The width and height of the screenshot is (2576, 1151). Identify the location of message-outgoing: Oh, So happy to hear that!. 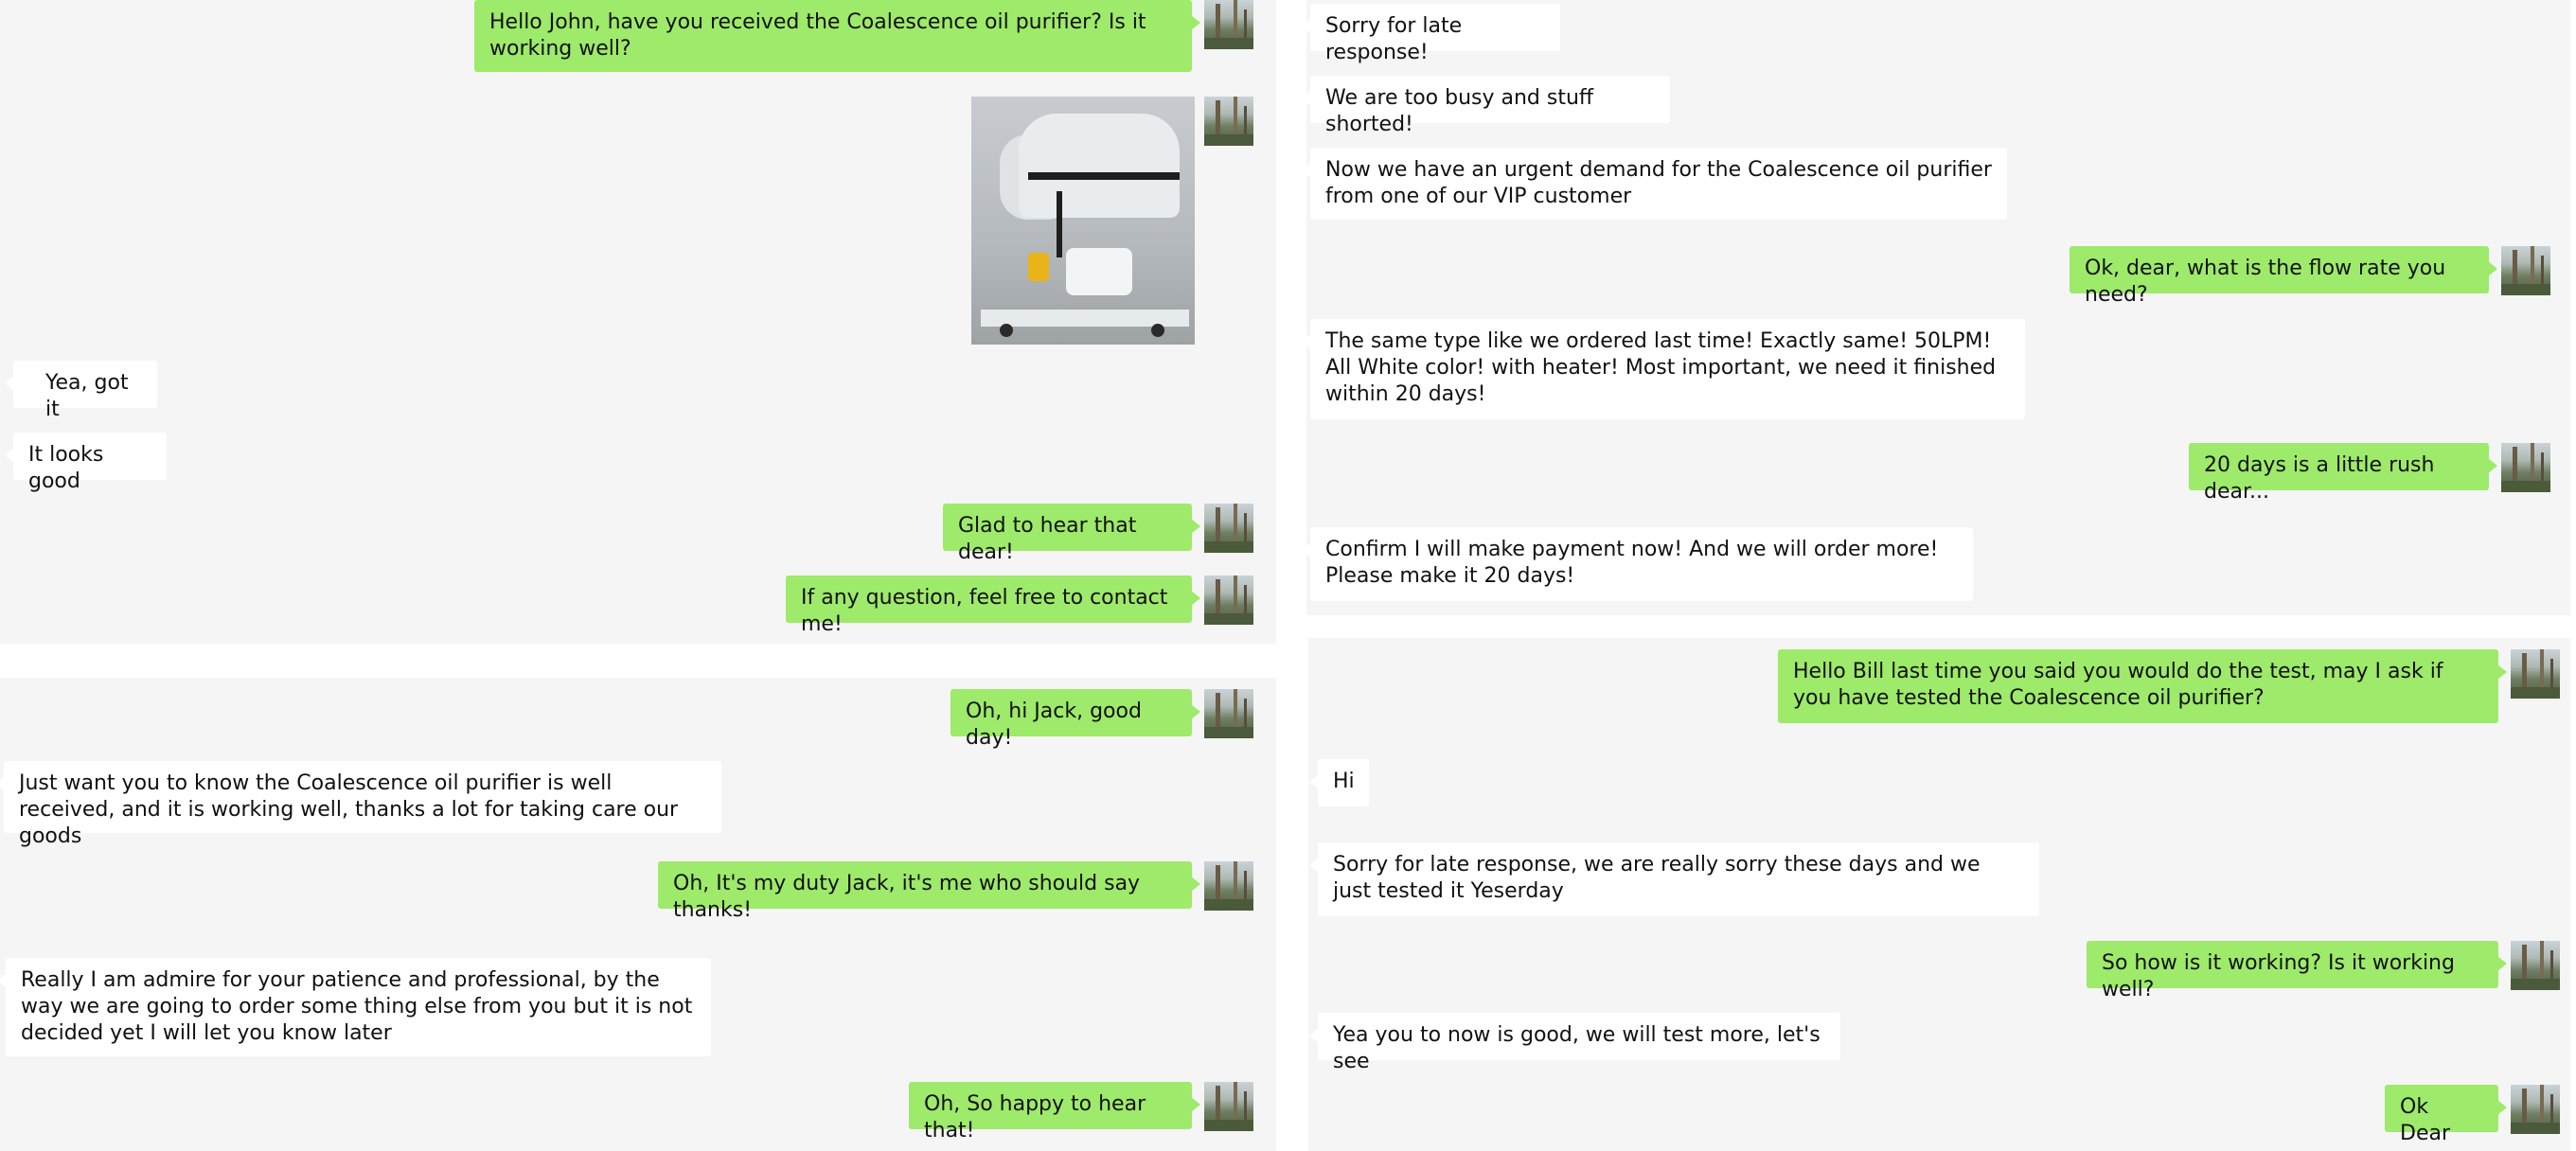
(1054, 1112).